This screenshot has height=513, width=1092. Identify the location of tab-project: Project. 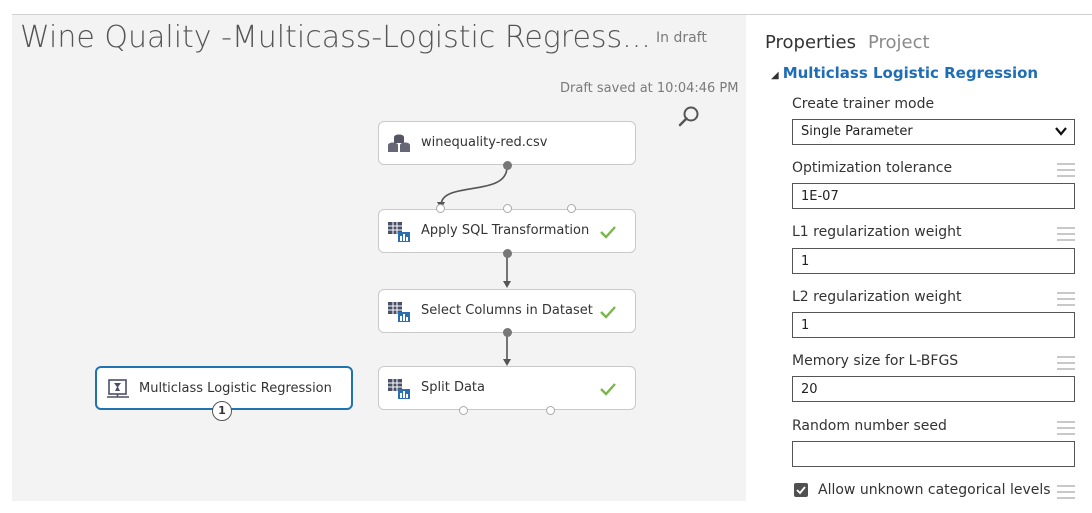
(899, 42).